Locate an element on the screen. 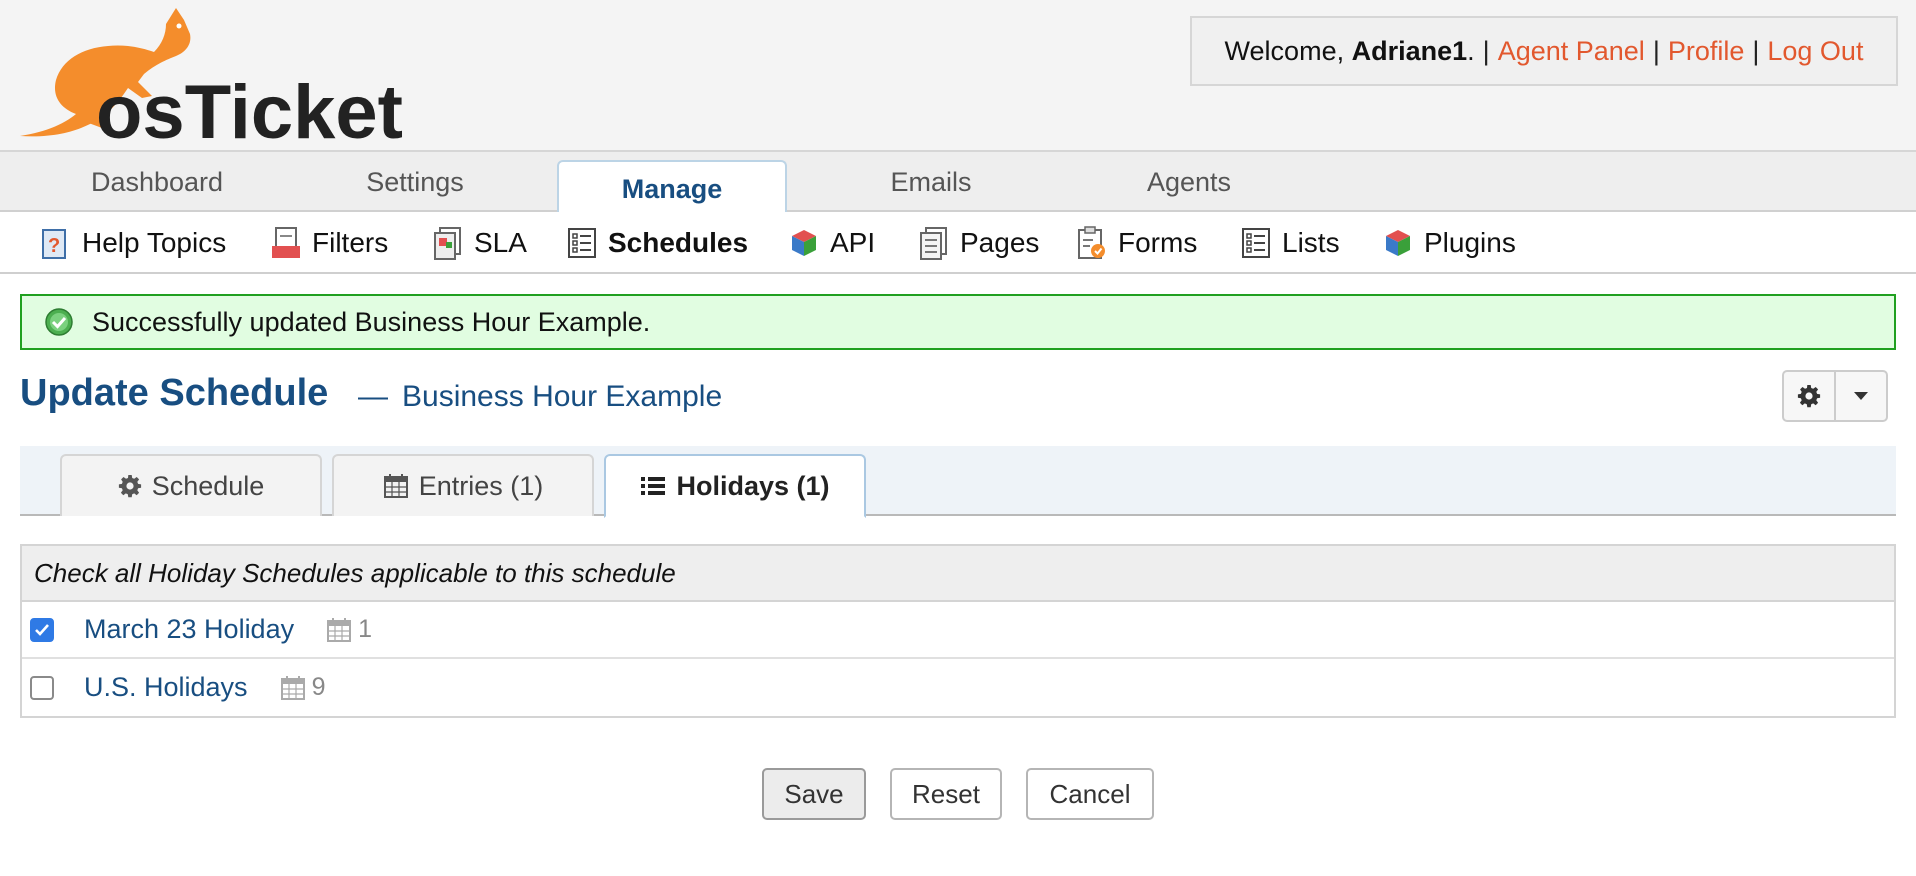 This screenshot has height=876, width=1916. nav-tab-dashboard: Dashboard is located at coordinates (157, 182).